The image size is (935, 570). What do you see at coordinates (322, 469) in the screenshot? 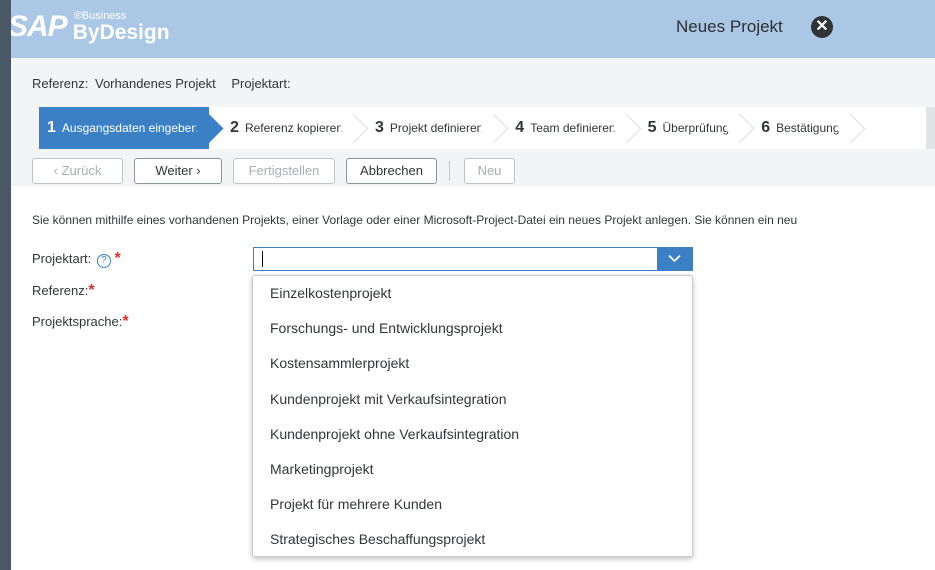
I see `dropdown-option: Marketingprojekt` at bounding box center [322, 469].